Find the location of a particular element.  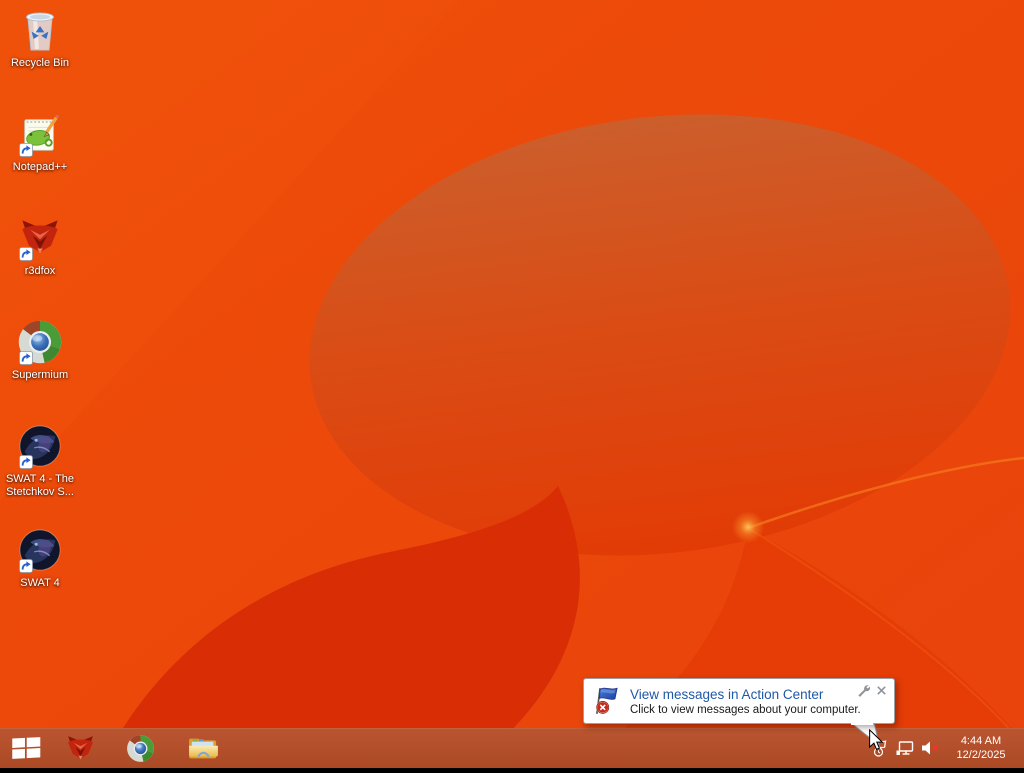

desktop-icon-notepadpp: Notepad++ is located at coordinates (40, 142).